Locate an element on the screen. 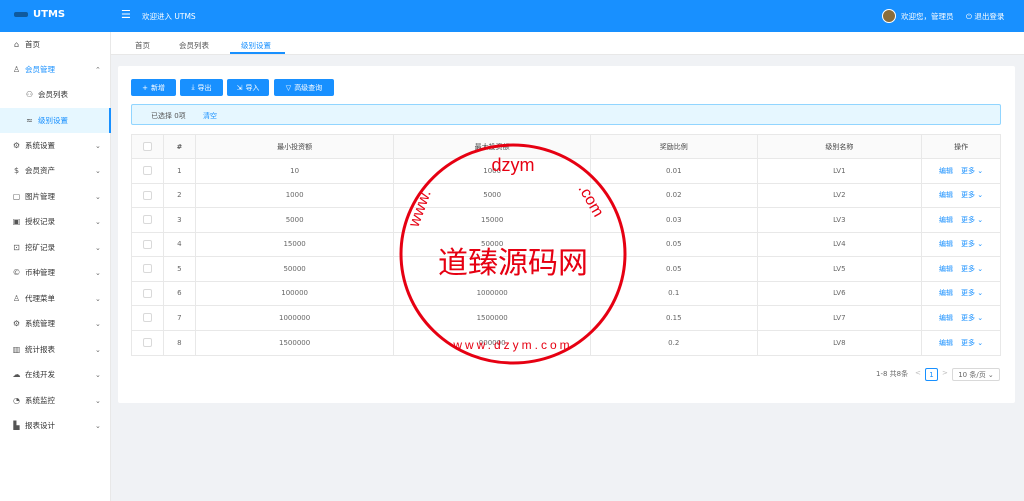 The image size is (1024, 501). tab-home: 首页 is located at coordinates (142, 45).